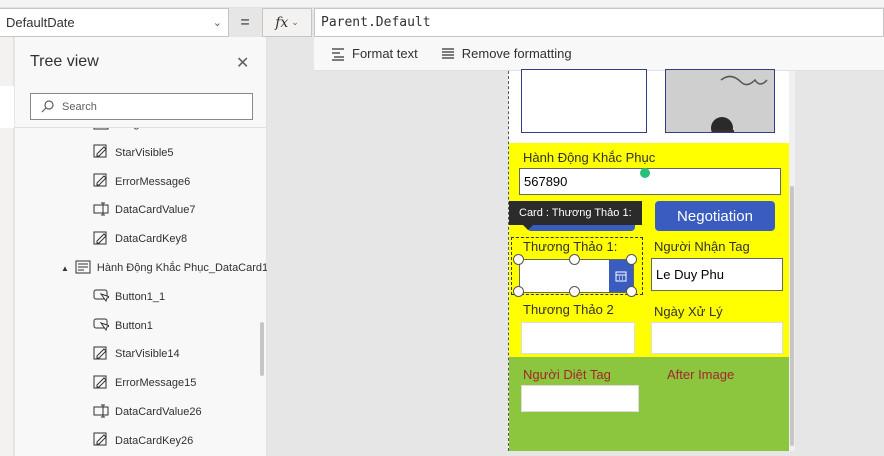  Describe the element at coordinates (242, 63) in the screenshot. I see `close-icon: ✕` at that location.